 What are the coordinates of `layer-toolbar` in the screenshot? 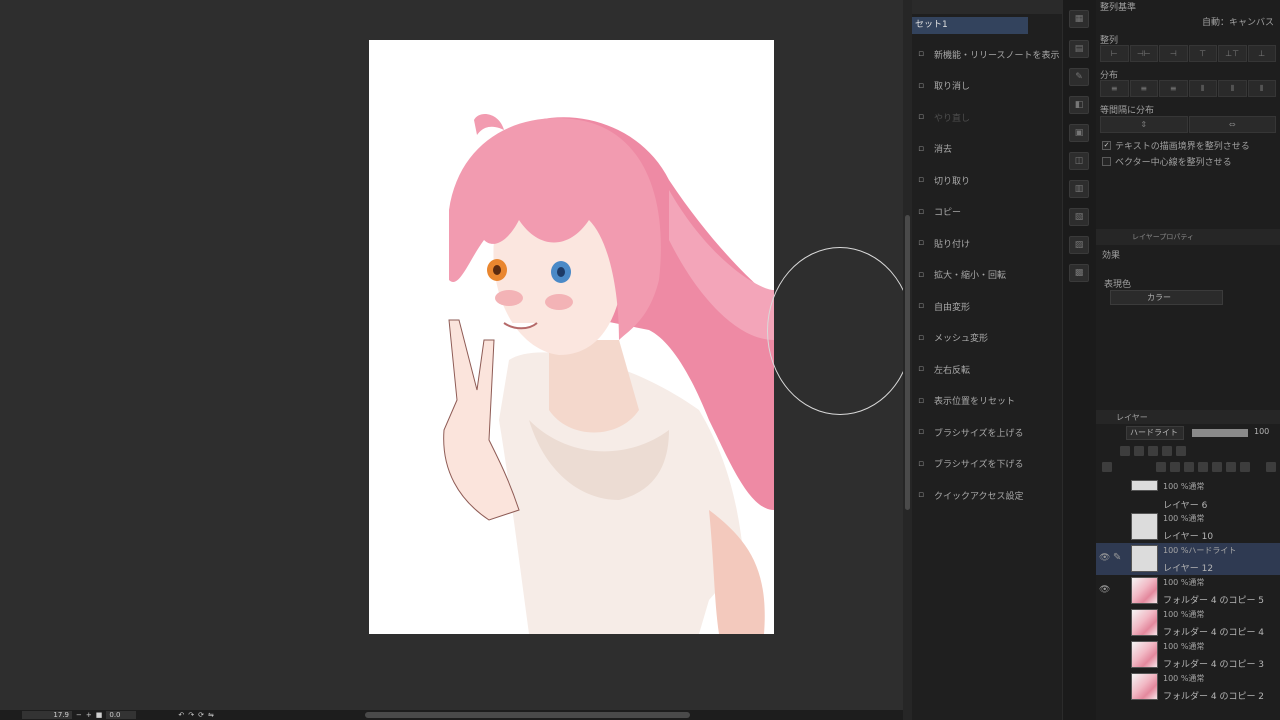 It's located at (1188, 458).